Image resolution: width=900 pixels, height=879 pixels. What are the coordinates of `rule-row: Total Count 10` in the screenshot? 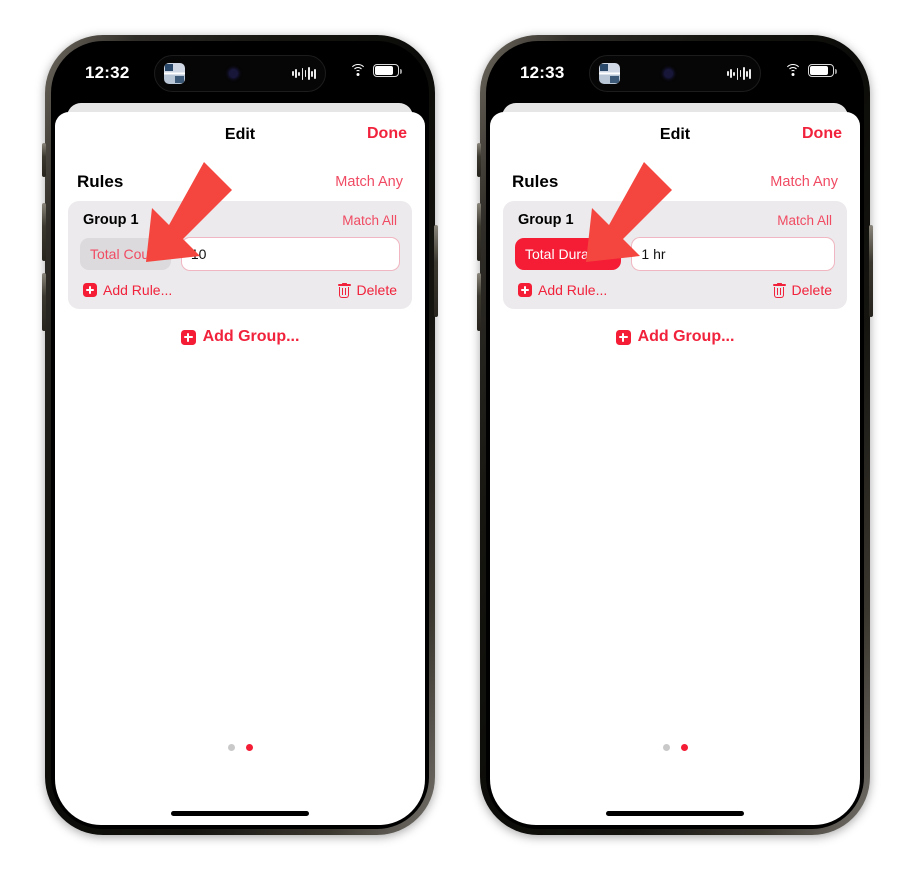 It's located at (240, 258).